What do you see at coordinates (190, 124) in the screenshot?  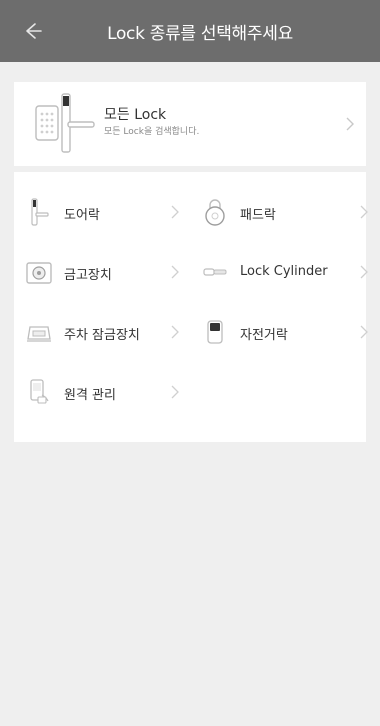 I see `all-lock-card: 모든 Lock 모든 Lock을 검색합니다.` at bounding box center [190, 124].